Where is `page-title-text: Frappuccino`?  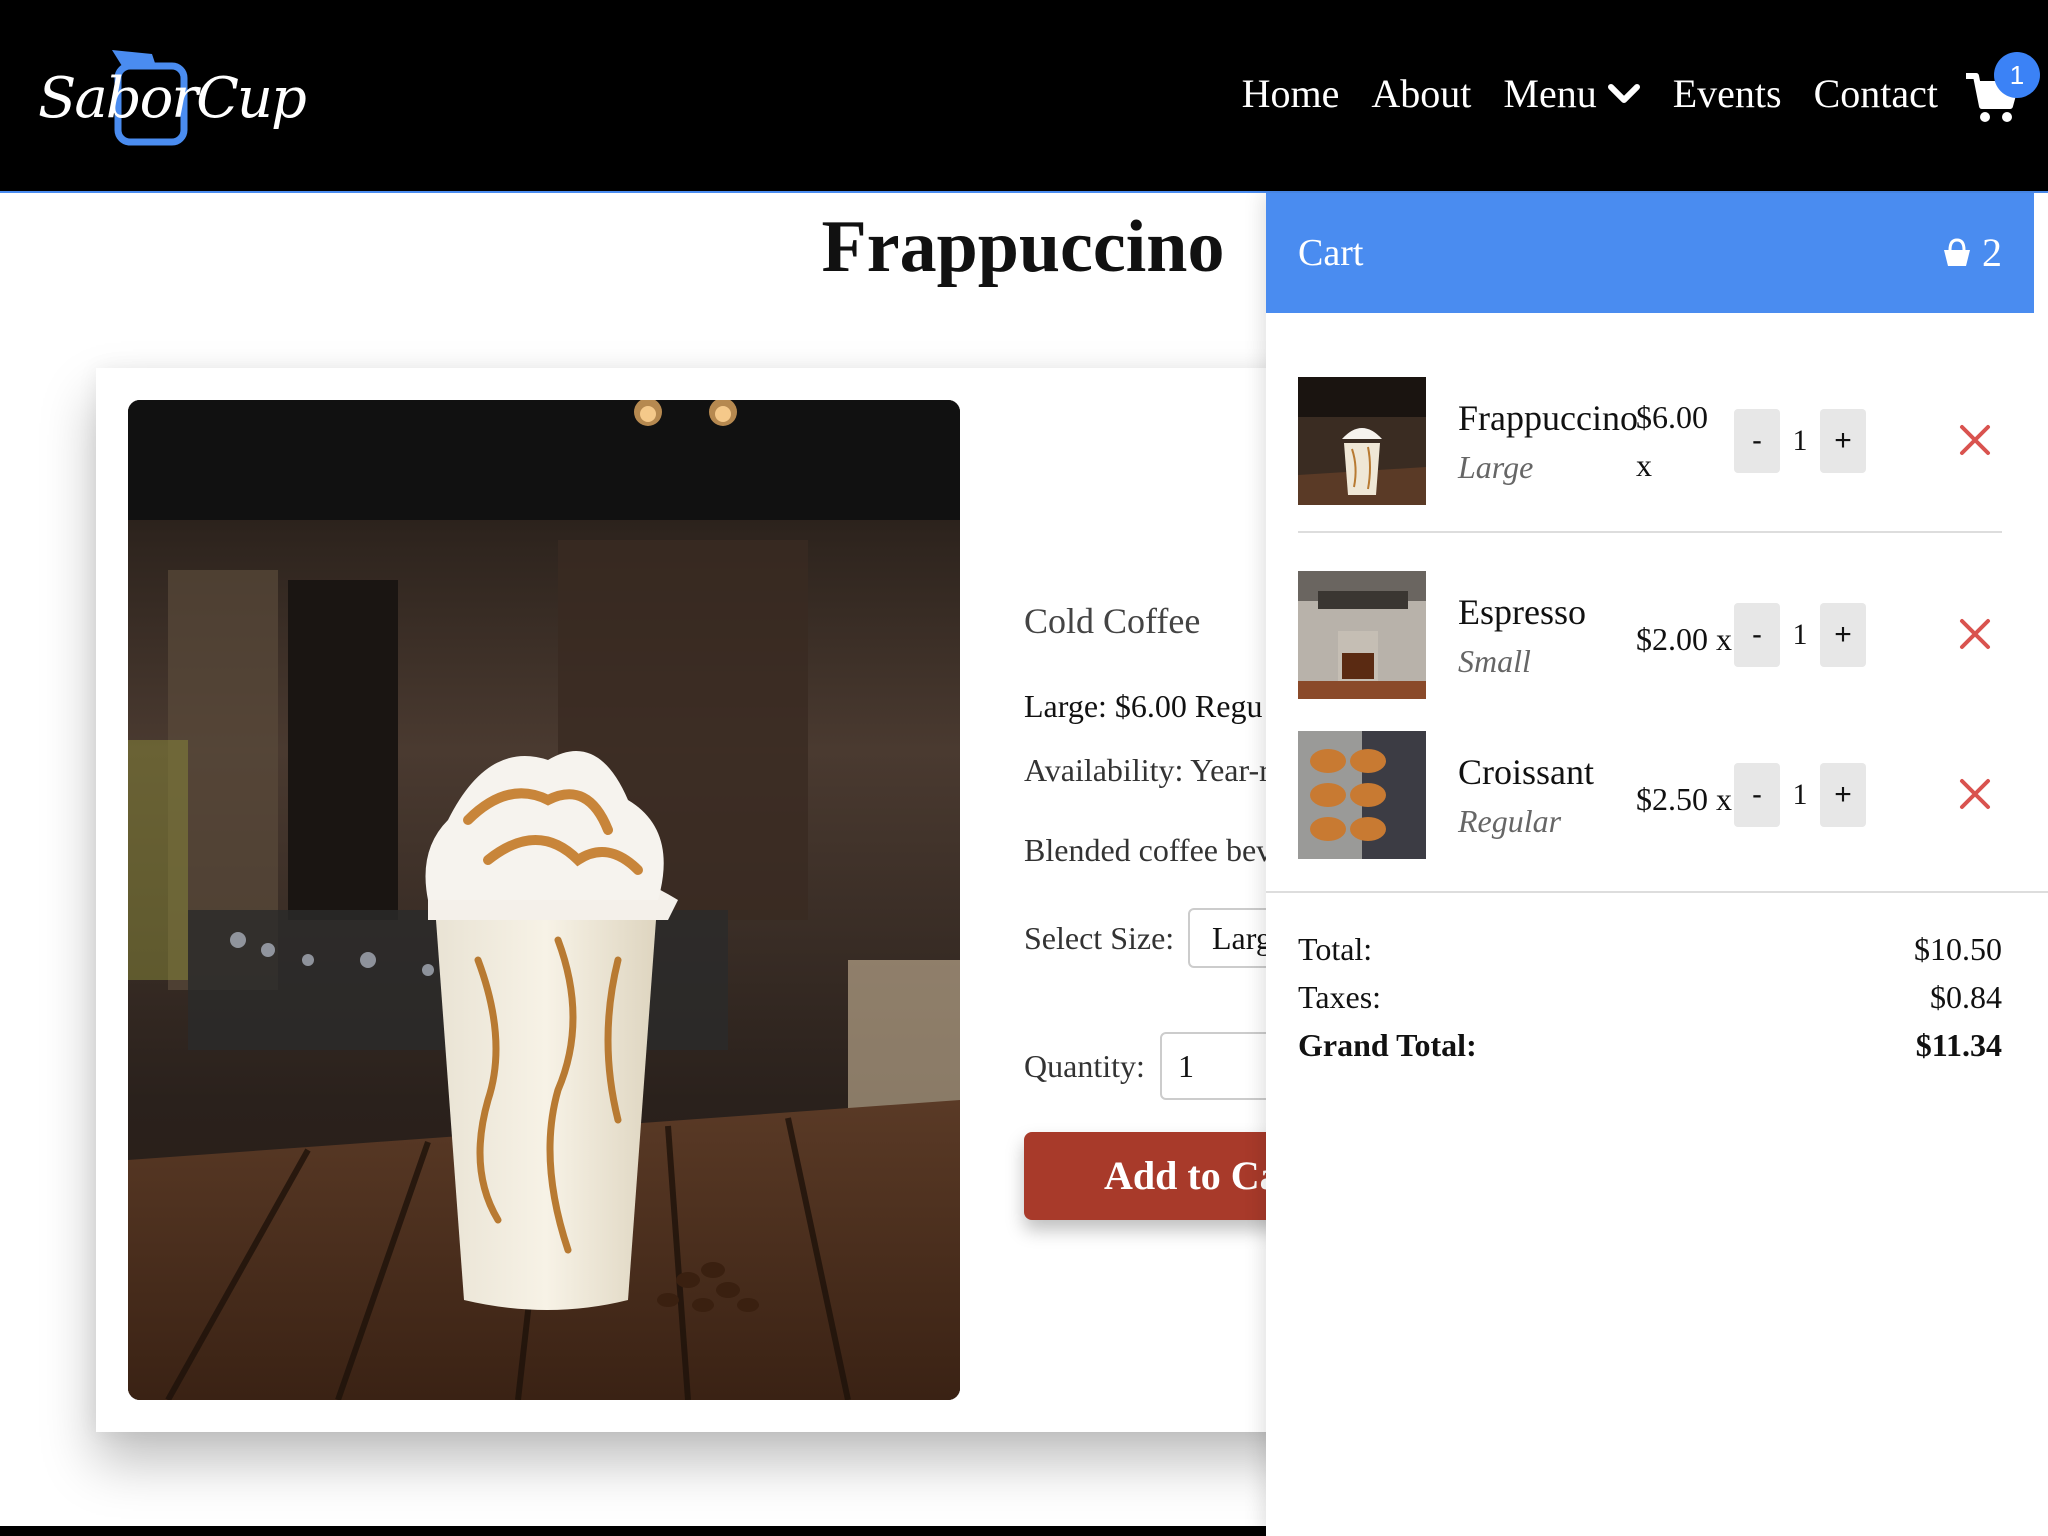 page-title-text: Frappuccino is located at coordinates (1023, 247).